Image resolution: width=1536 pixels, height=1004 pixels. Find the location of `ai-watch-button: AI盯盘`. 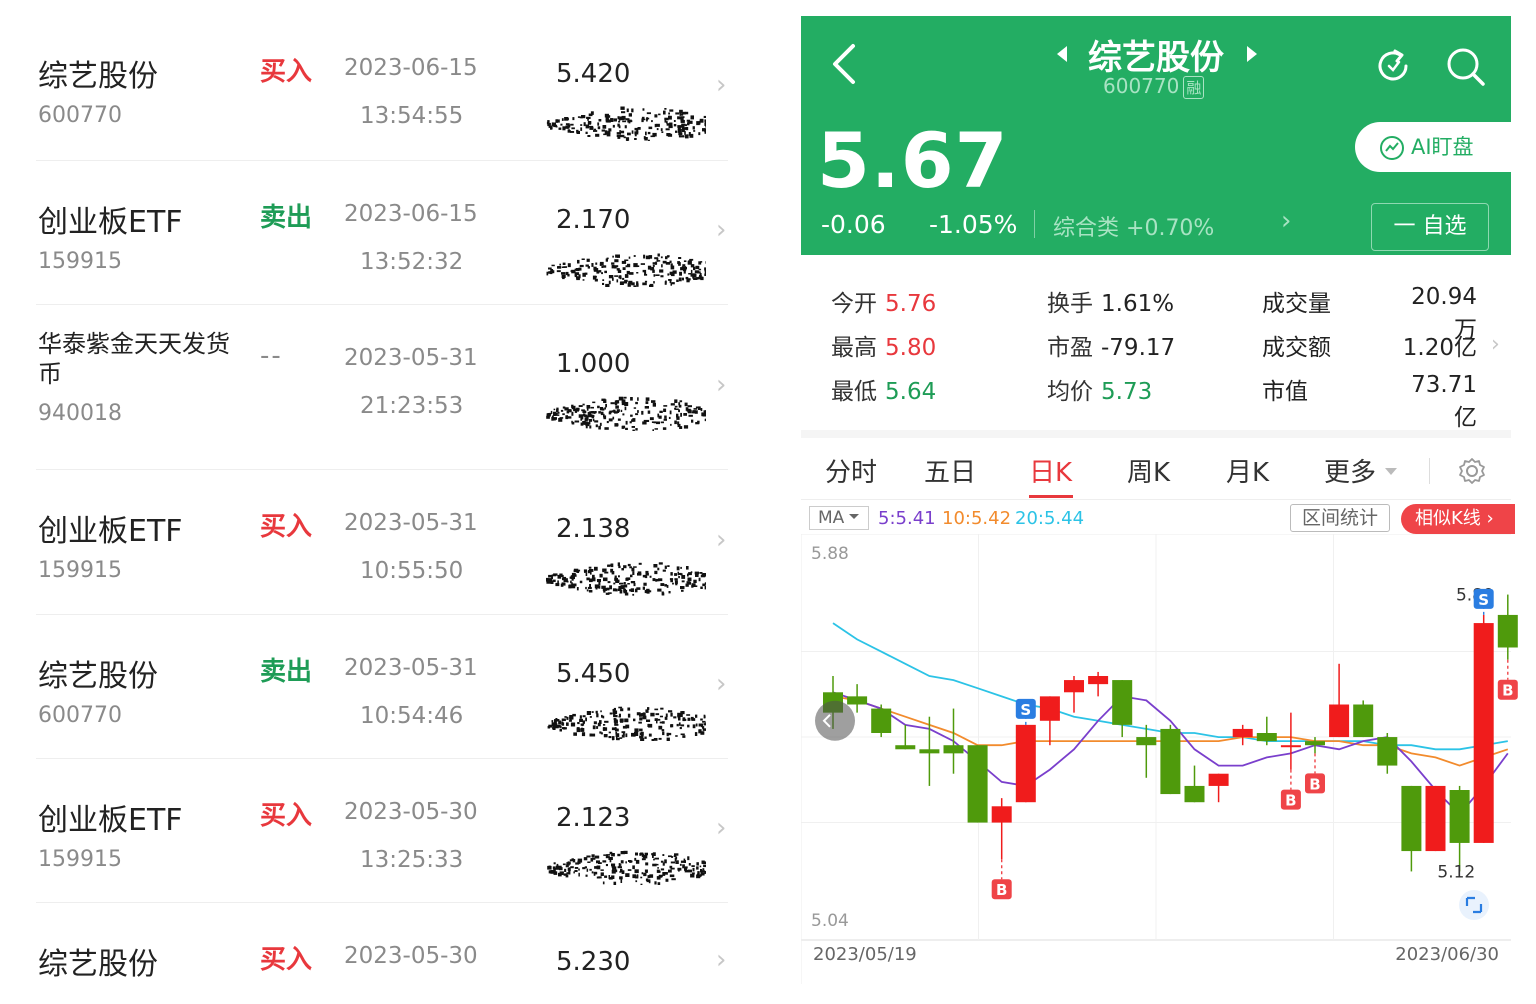

ai-watch-button: AI盯盘 is located at coordinates (1440, 147).